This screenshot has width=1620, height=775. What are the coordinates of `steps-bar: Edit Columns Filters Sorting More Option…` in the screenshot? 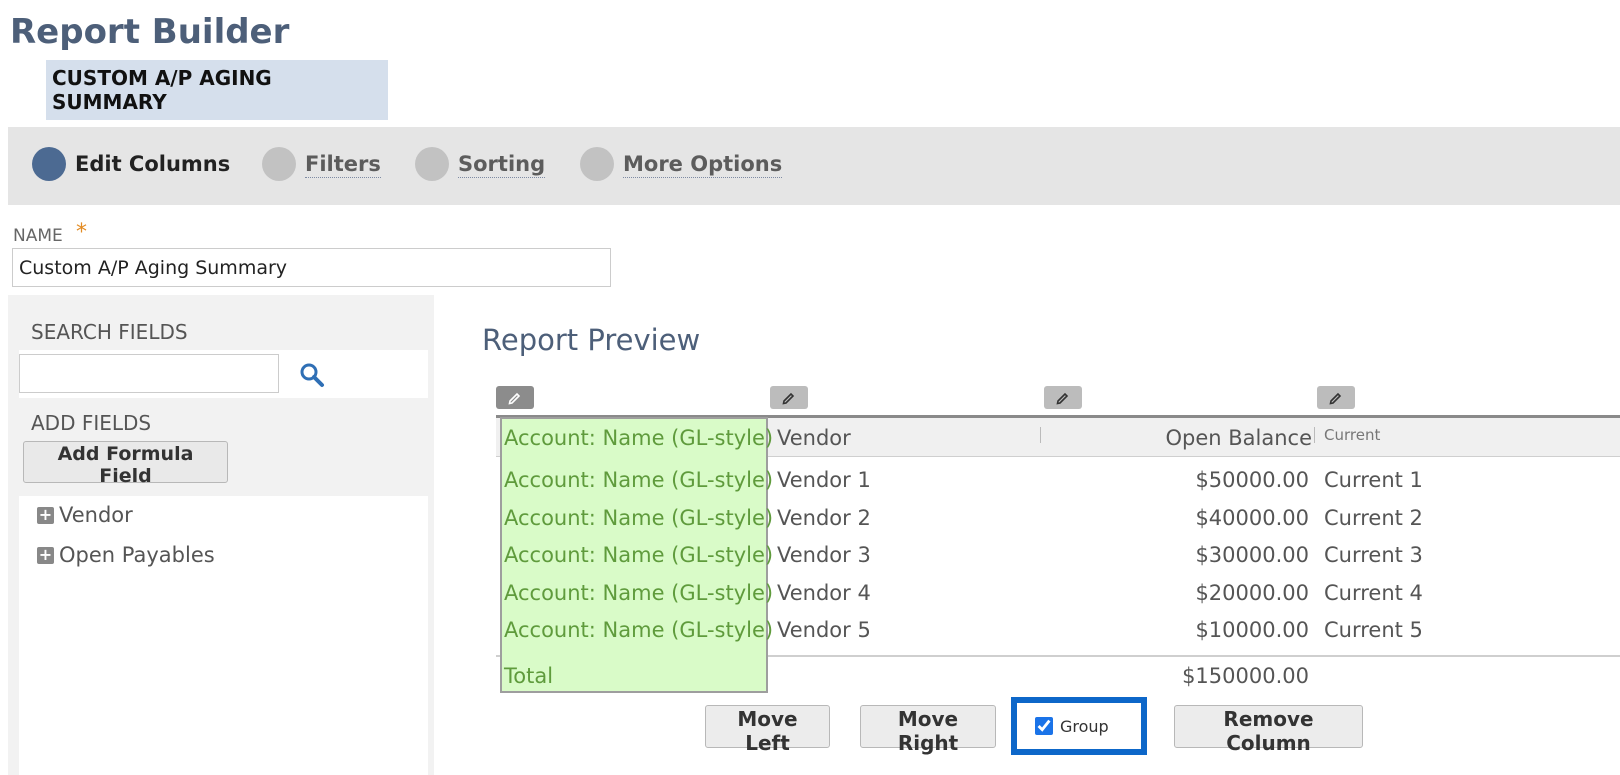 It's located at (814, 166).